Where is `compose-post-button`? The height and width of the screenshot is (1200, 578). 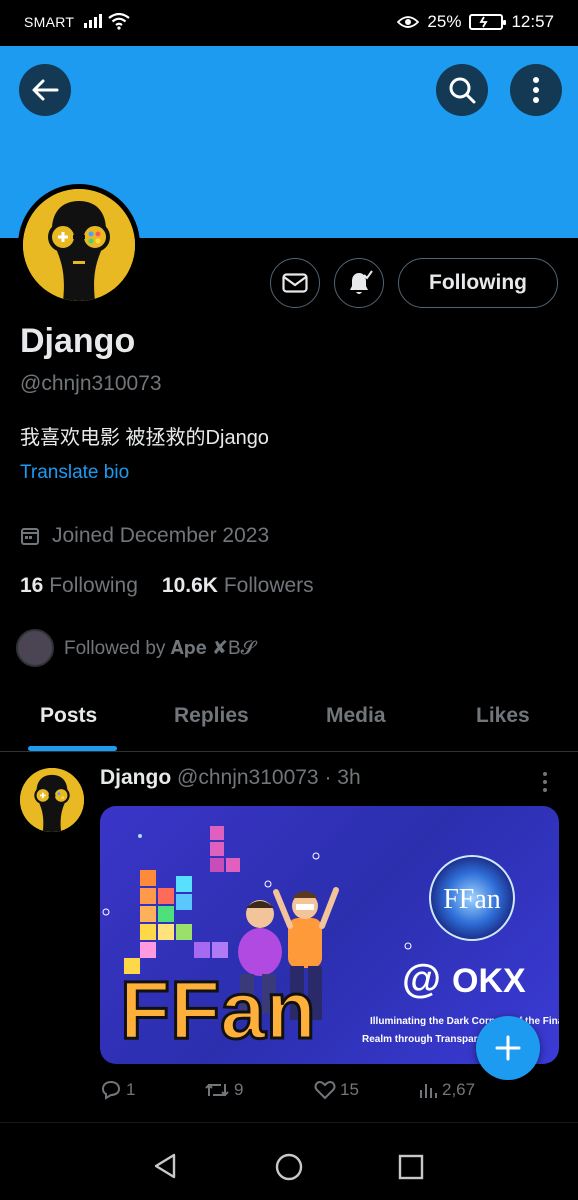
compose-post-button is located at coordinates (508, 1048).